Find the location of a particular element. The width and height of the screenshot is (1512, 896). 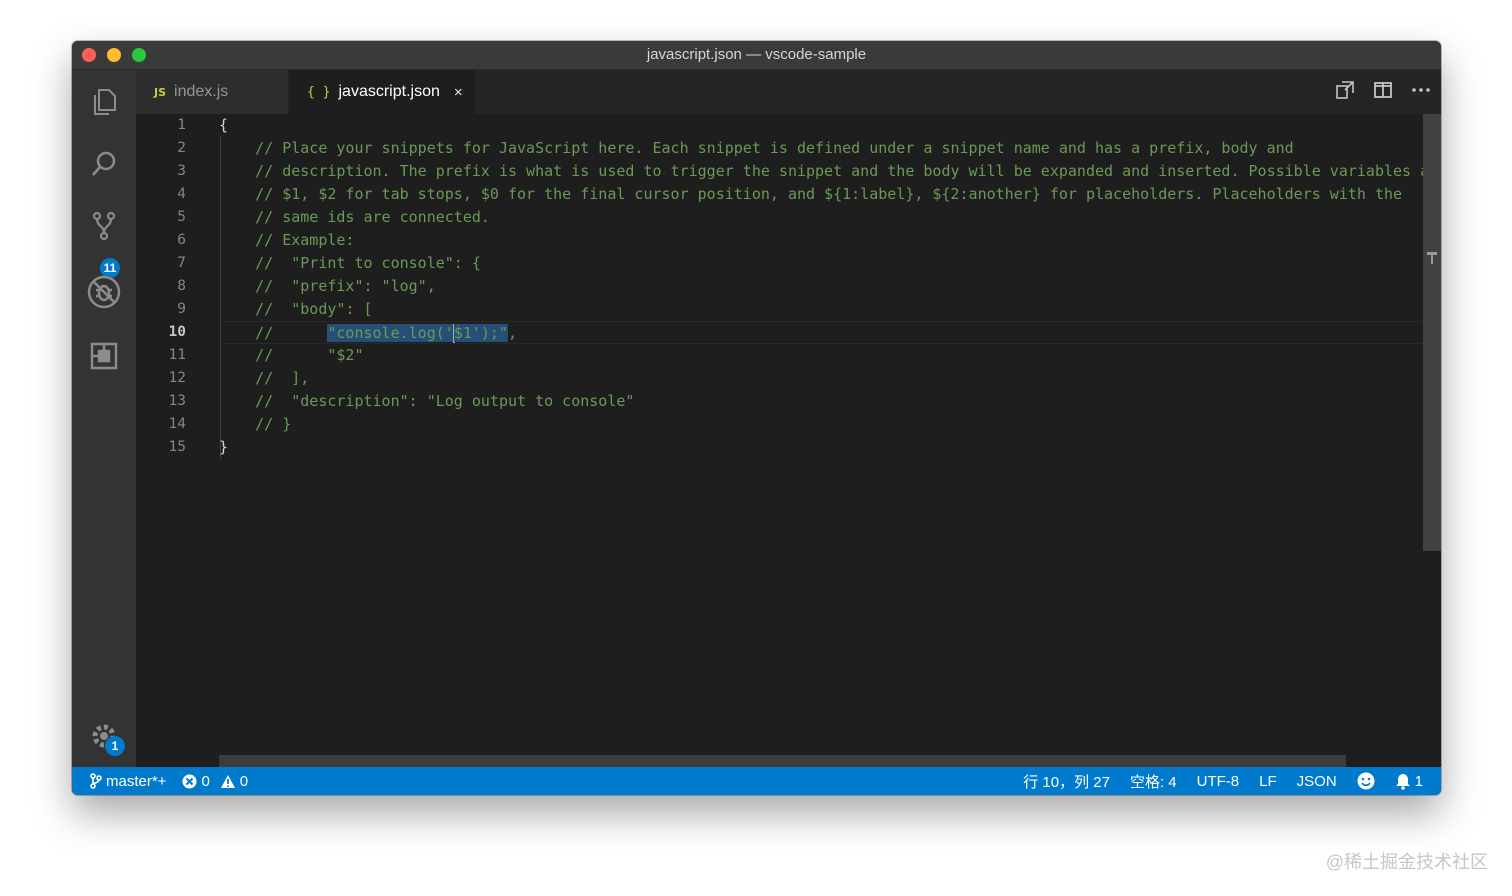

branch-status: master*+ is located at coordinates (128, 781).